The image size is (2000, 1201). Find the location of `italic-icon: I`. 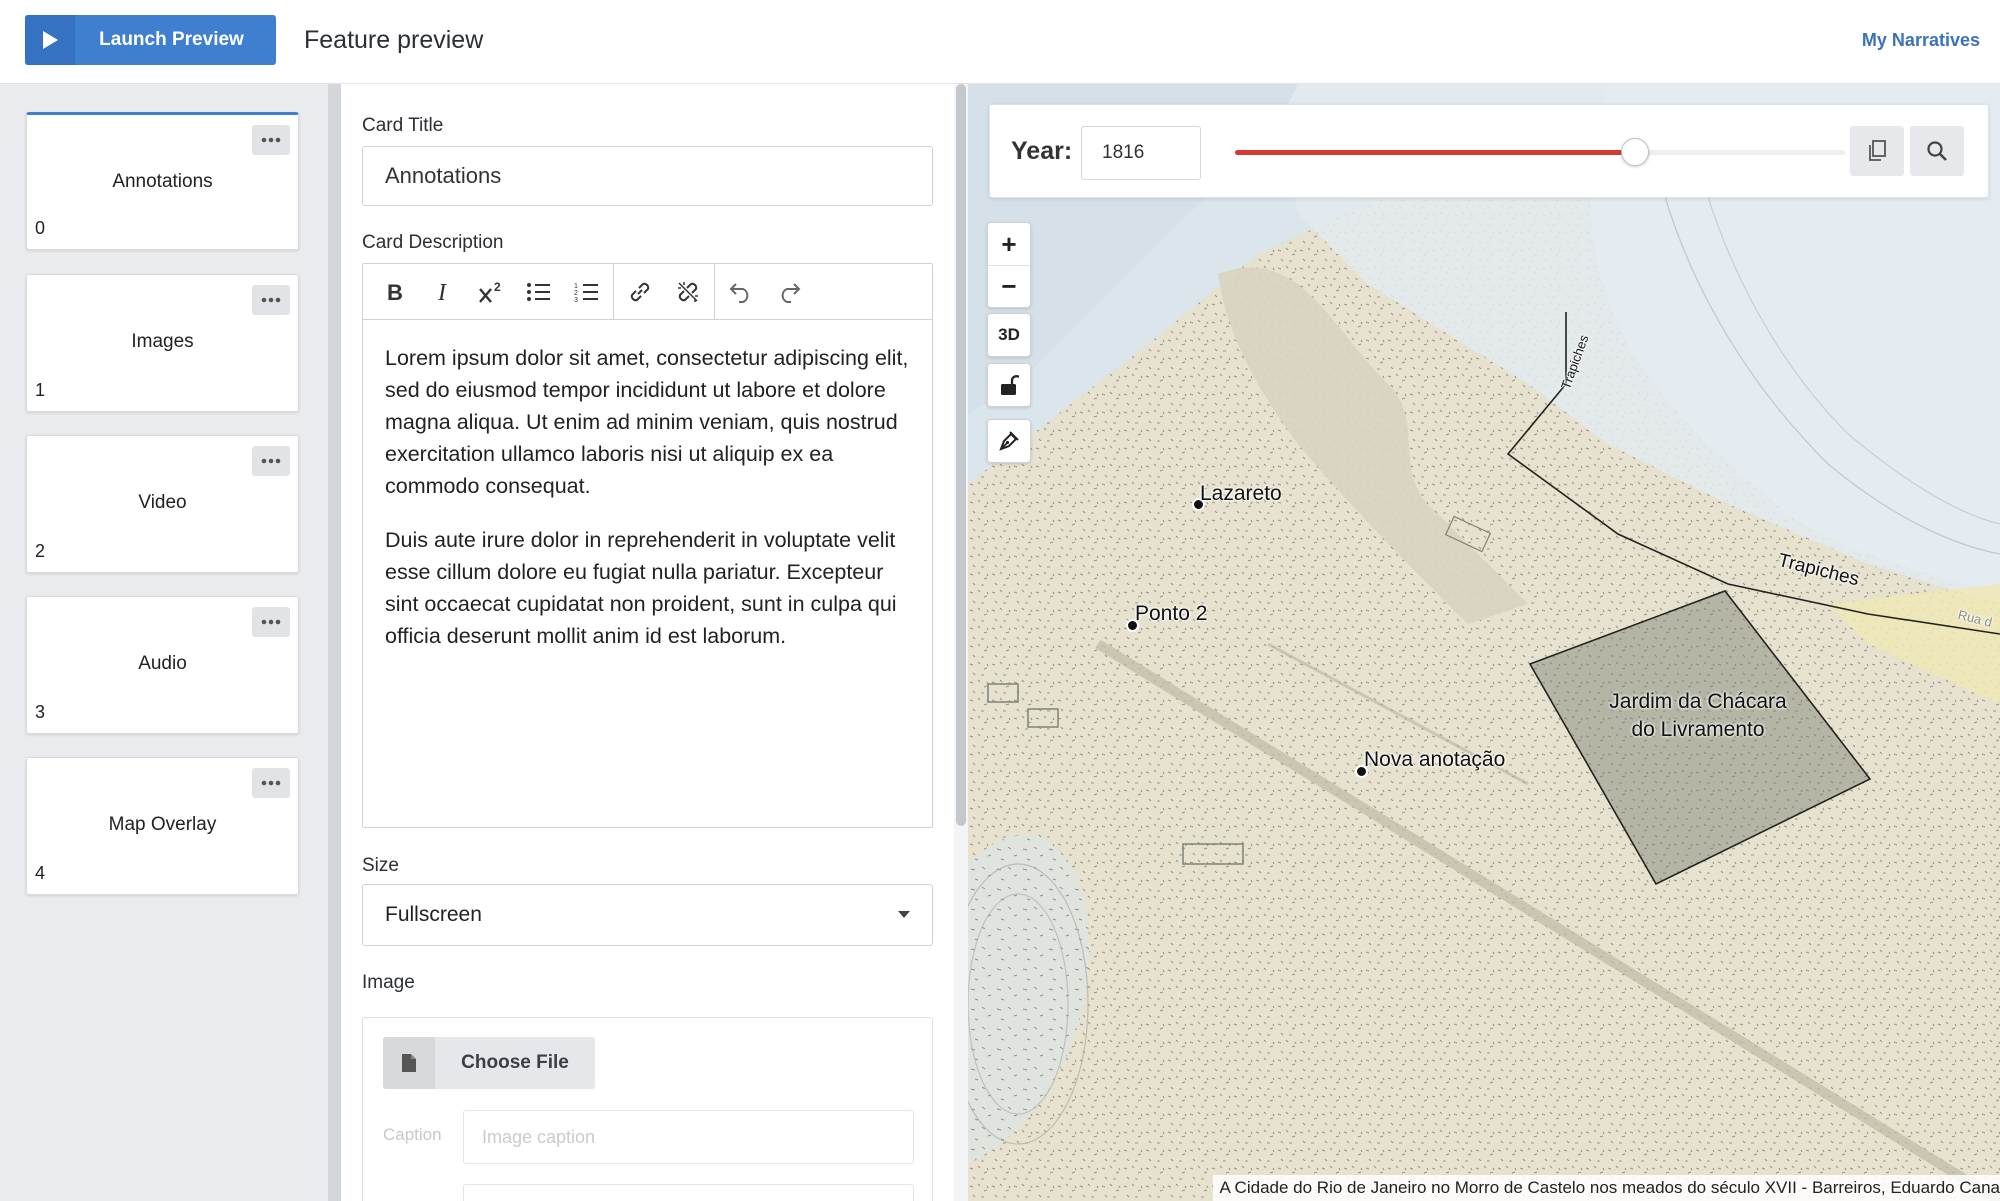

italic-icon: I is located at coordinates (443, 292).